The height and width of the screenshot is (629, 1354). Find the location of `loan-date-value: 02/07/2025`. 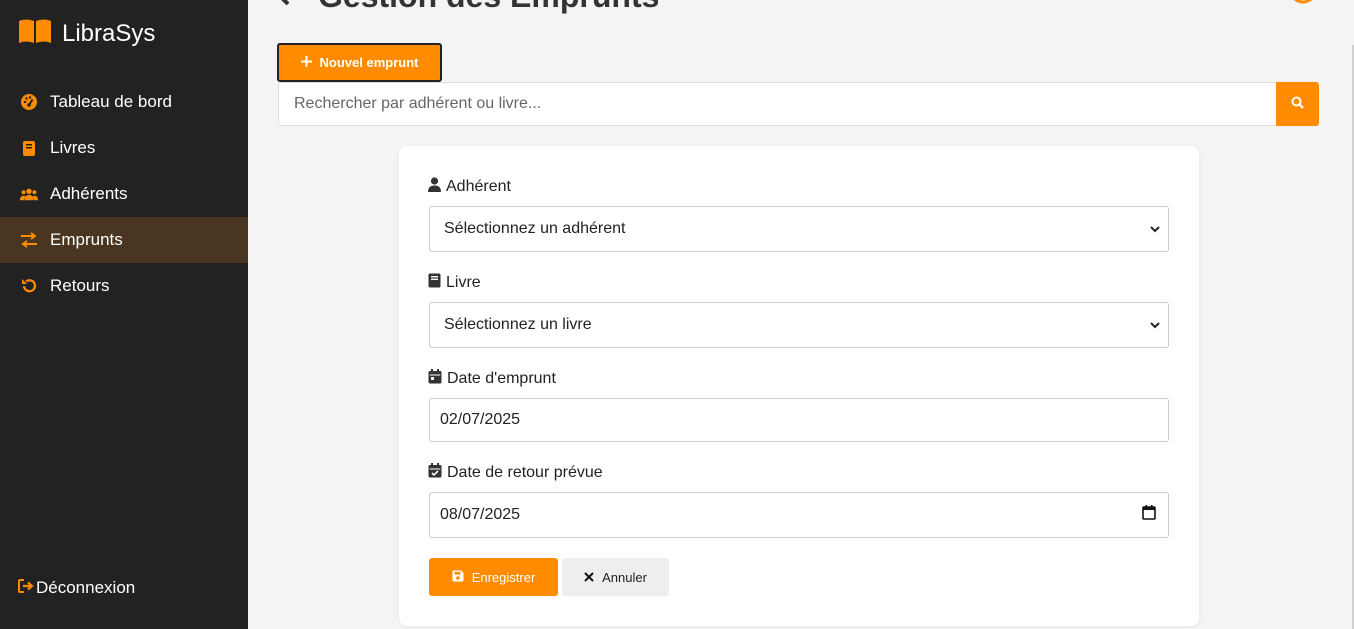

loan-date-value: 02/07/2025 is located at coordinates (480, 419).